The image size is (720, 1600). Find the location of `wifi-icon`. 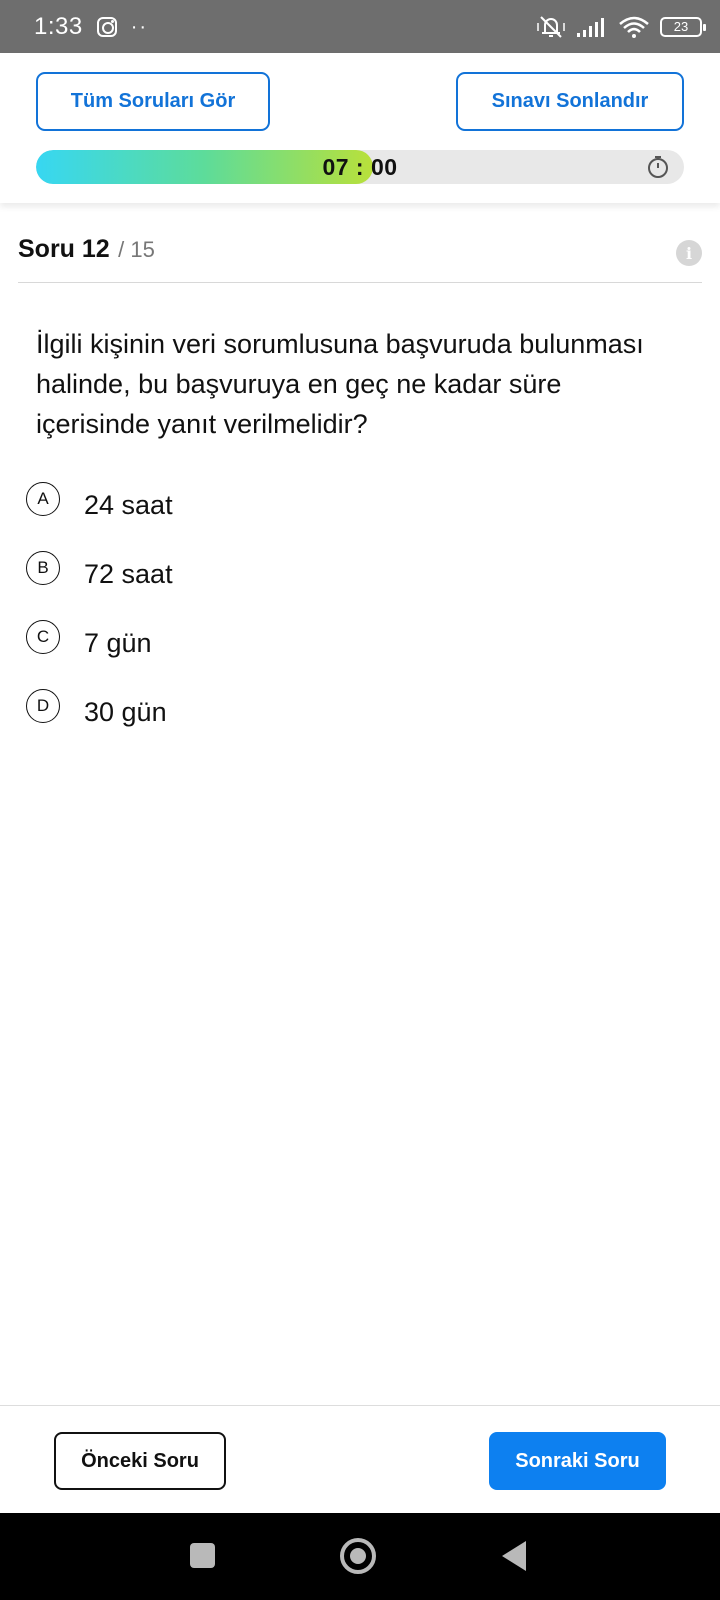

wifi-icon is located at coordinates (634, 27).